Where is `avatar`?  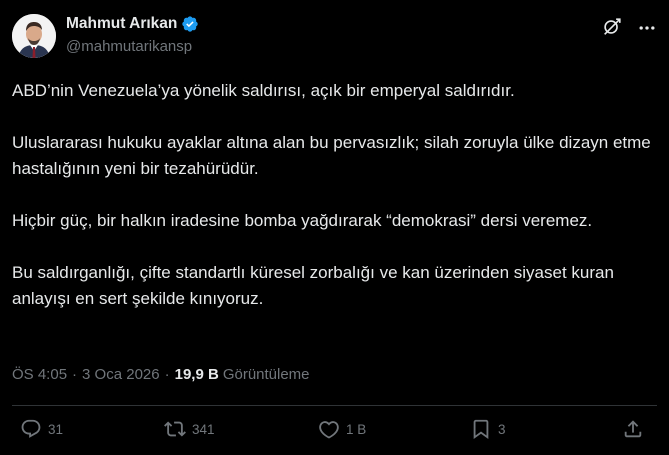 avatar is located at coordinates (34, 36).